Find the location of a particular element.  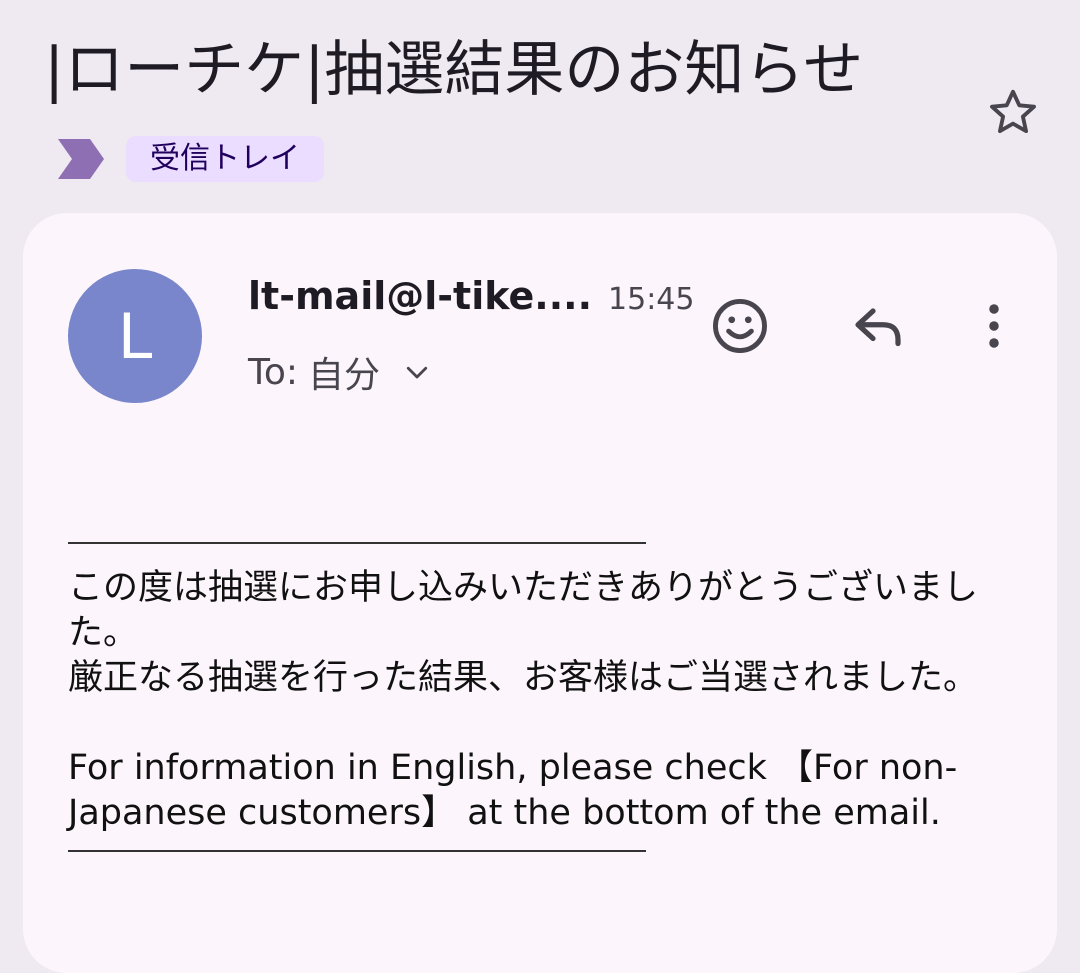

body-paragraph-result: 厳正なる抽選を行った結果、お客様はご当選されました。 is located at coordinates (523, 678).